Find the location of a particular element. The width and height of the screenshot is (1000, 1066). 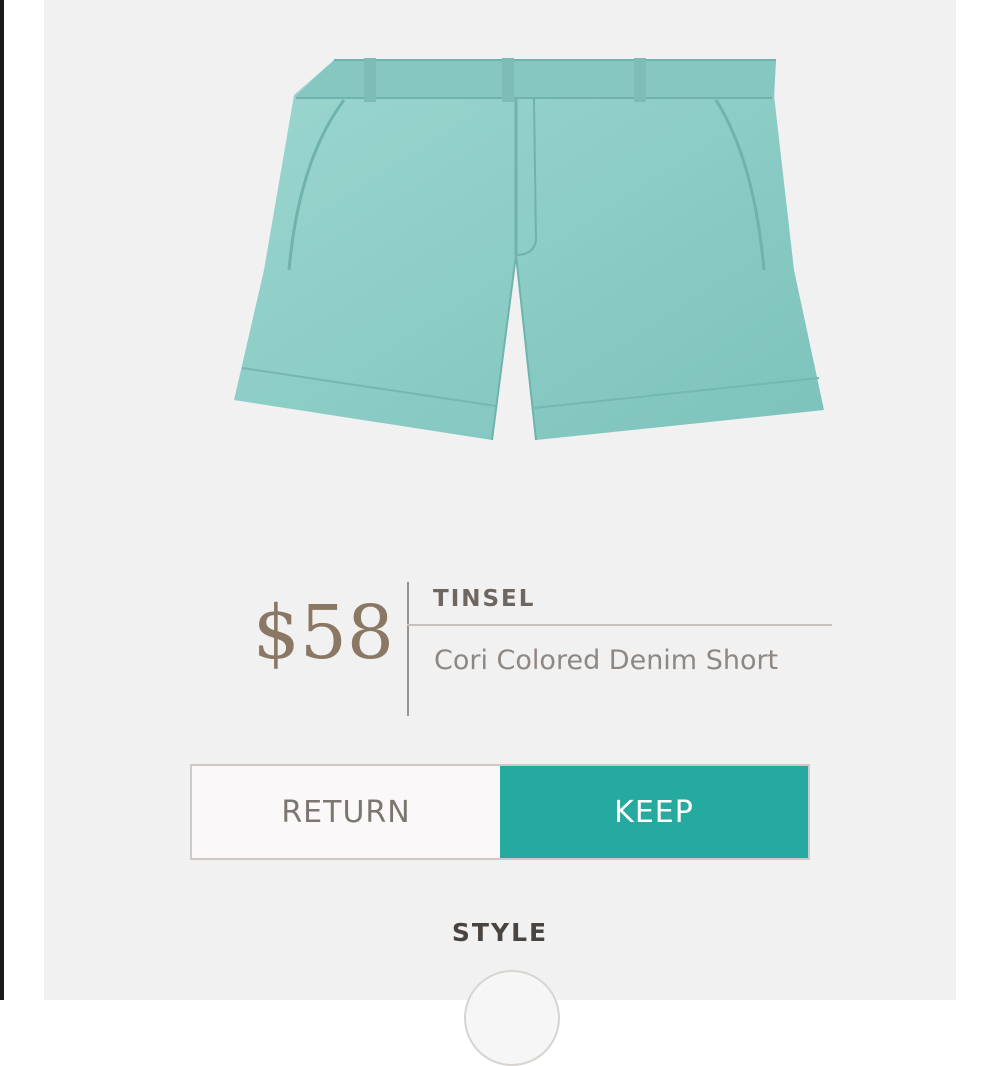

vertical-divider is located at coordinates (408, 649).